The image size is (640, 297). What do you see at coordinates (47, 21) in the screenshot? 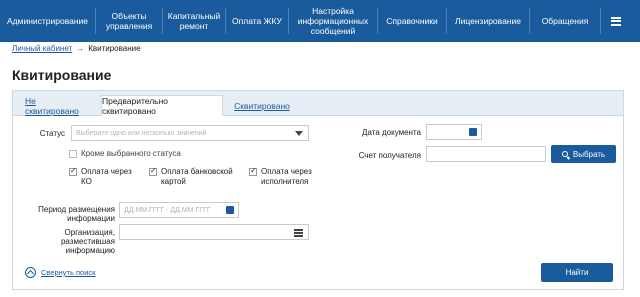
I see `nav-item-administration: Администрирование` at bounding box center [47, 21].